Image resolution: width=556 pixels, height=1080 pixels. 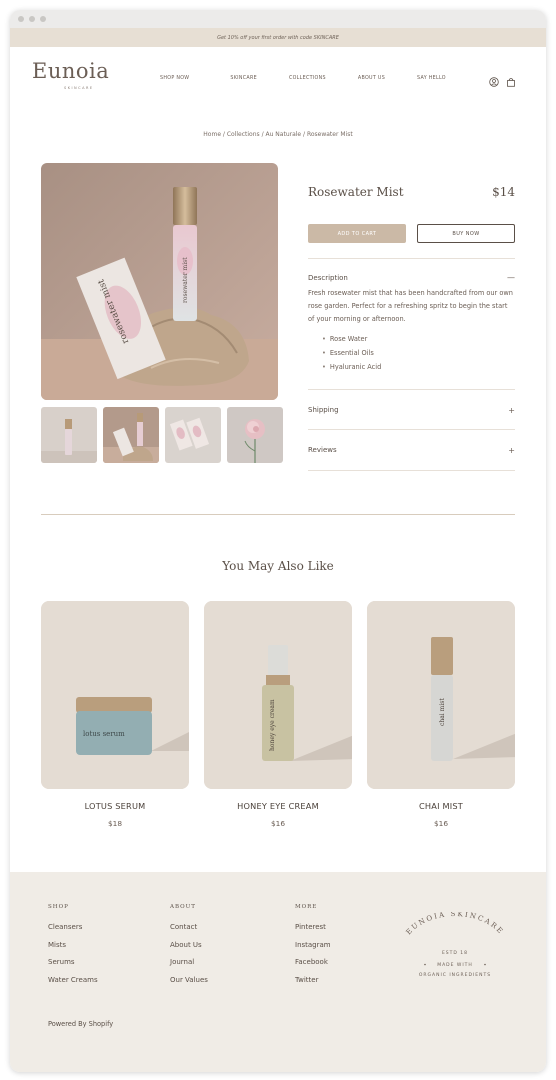 What do you see at coordinates (115, 823) in the screenshot?
I see `product-card-price: $18` at bounding box center [115, 823].